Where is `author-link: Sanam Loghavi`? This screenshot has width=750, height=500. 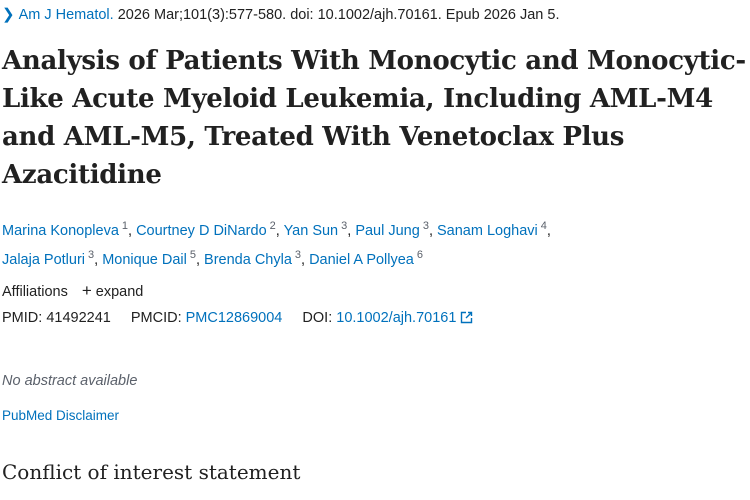
author-link: Sanam Loghavi is located at coordinates (487, 231).